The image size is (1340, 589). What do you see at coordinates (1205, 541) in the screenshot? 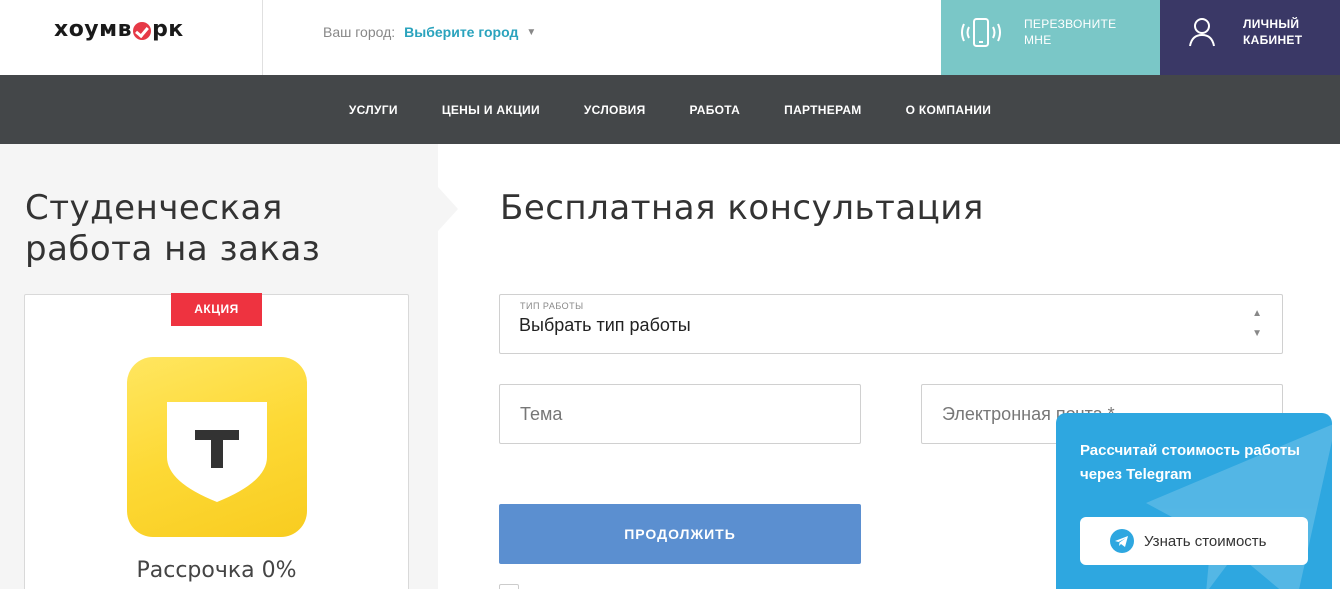
I see `telegram-button-label: Узнать стоимость` at bounding box center [1205, 541].